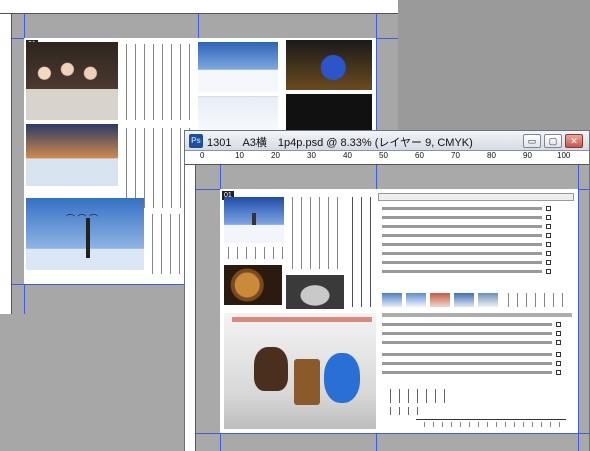 The width and height of the screenshot is (590, 451). Describe the element at coordinates (477, 247) in the screenshot. I see `checklist-section` at that location.